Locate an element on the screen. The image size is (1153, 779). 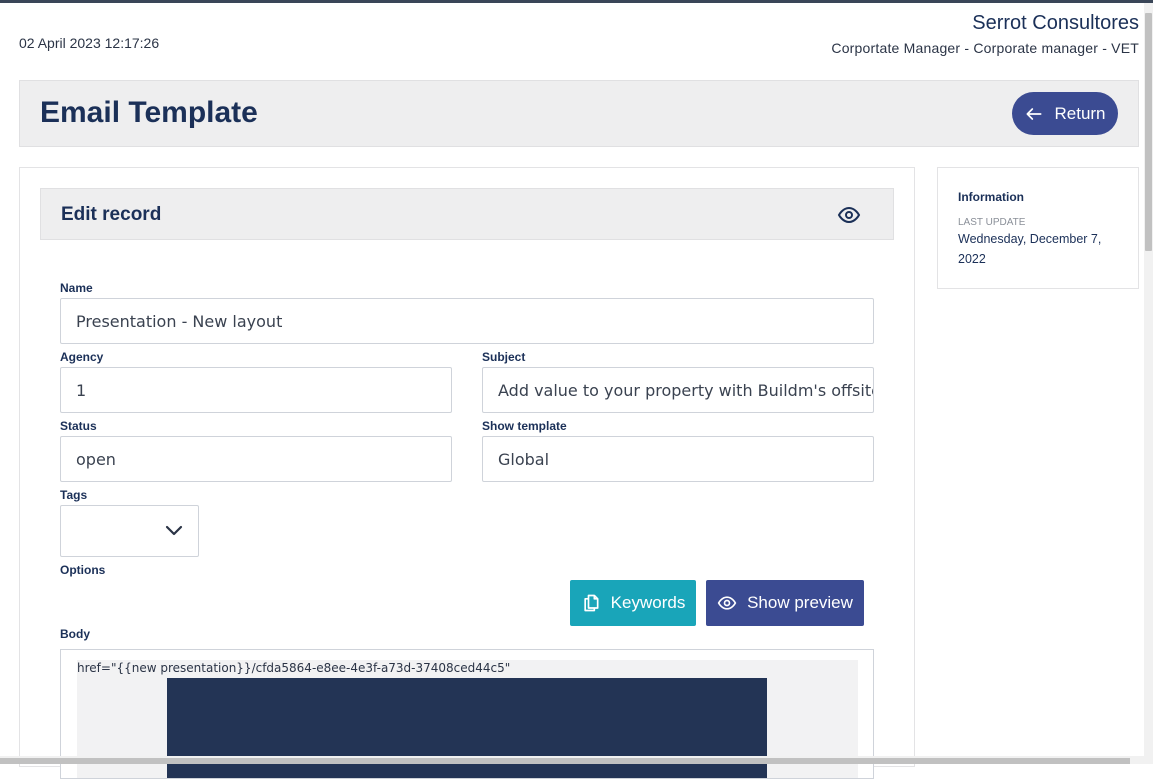
keywords-label: Keywords is located at coordinates (648, 602).